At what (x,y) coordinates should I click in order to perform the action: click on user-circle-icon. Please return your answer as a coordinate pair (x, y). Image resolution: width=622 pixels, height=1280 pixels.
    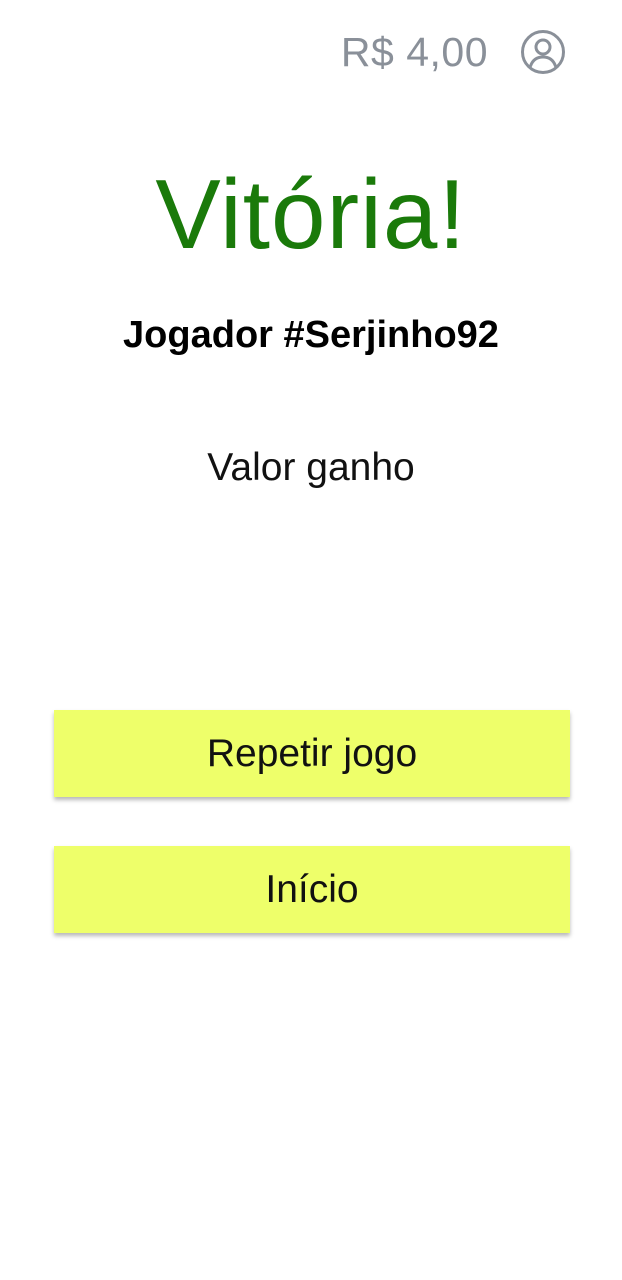
    Looking at the image, I should click on (543, 52).